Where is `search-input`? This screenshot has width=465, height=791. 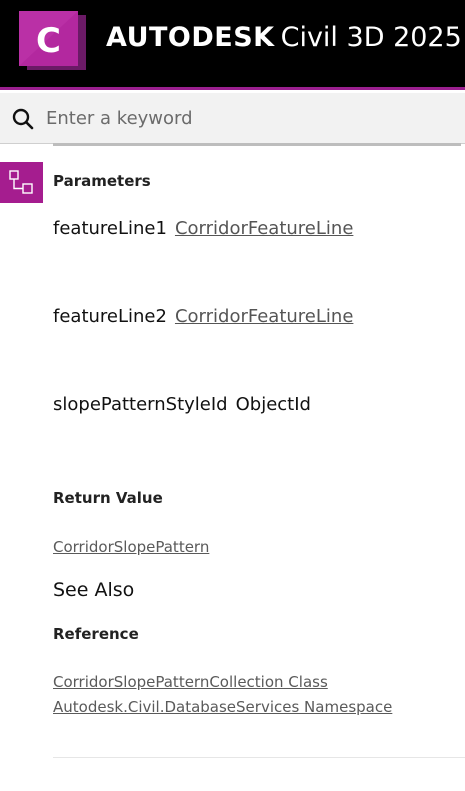
search-input is located at coordinates (246, 118).